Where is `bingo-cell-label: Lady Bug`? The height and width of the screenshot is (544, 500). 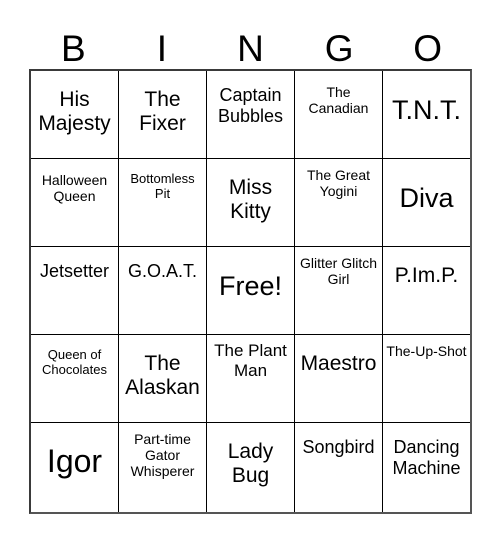 bingo-cell-label: Lady Bug is located at coordinates (250, 464).